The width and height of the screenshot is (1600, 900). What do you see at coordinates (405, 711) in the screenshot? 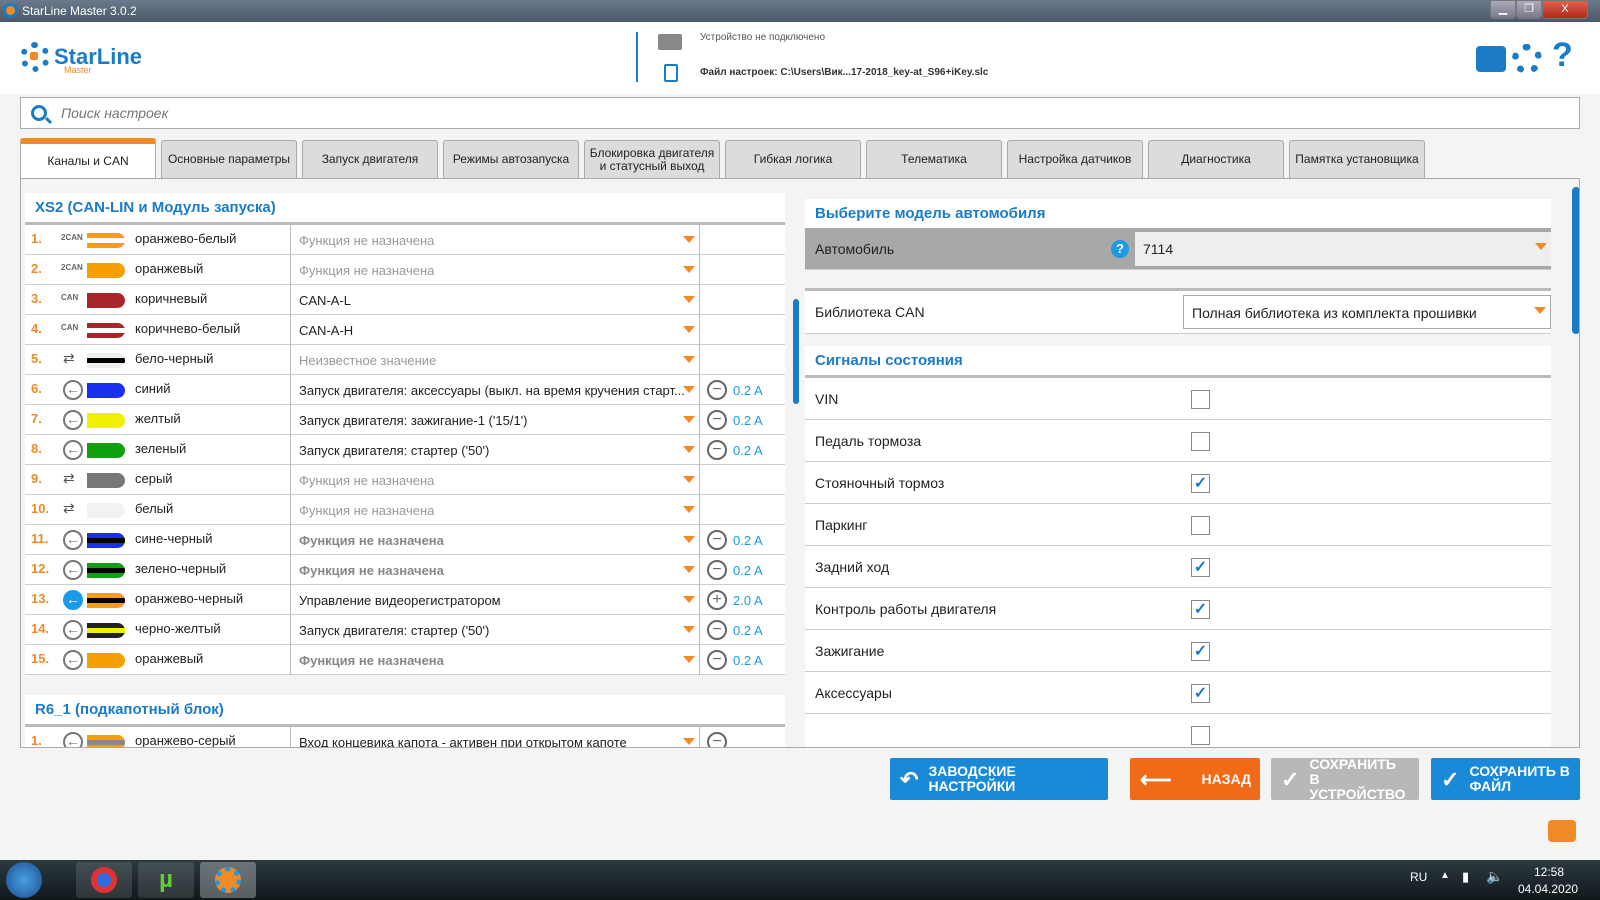
I see `section-heading-r6: R6_1 (подкапотный блок)` at bounding box center [405, 711].